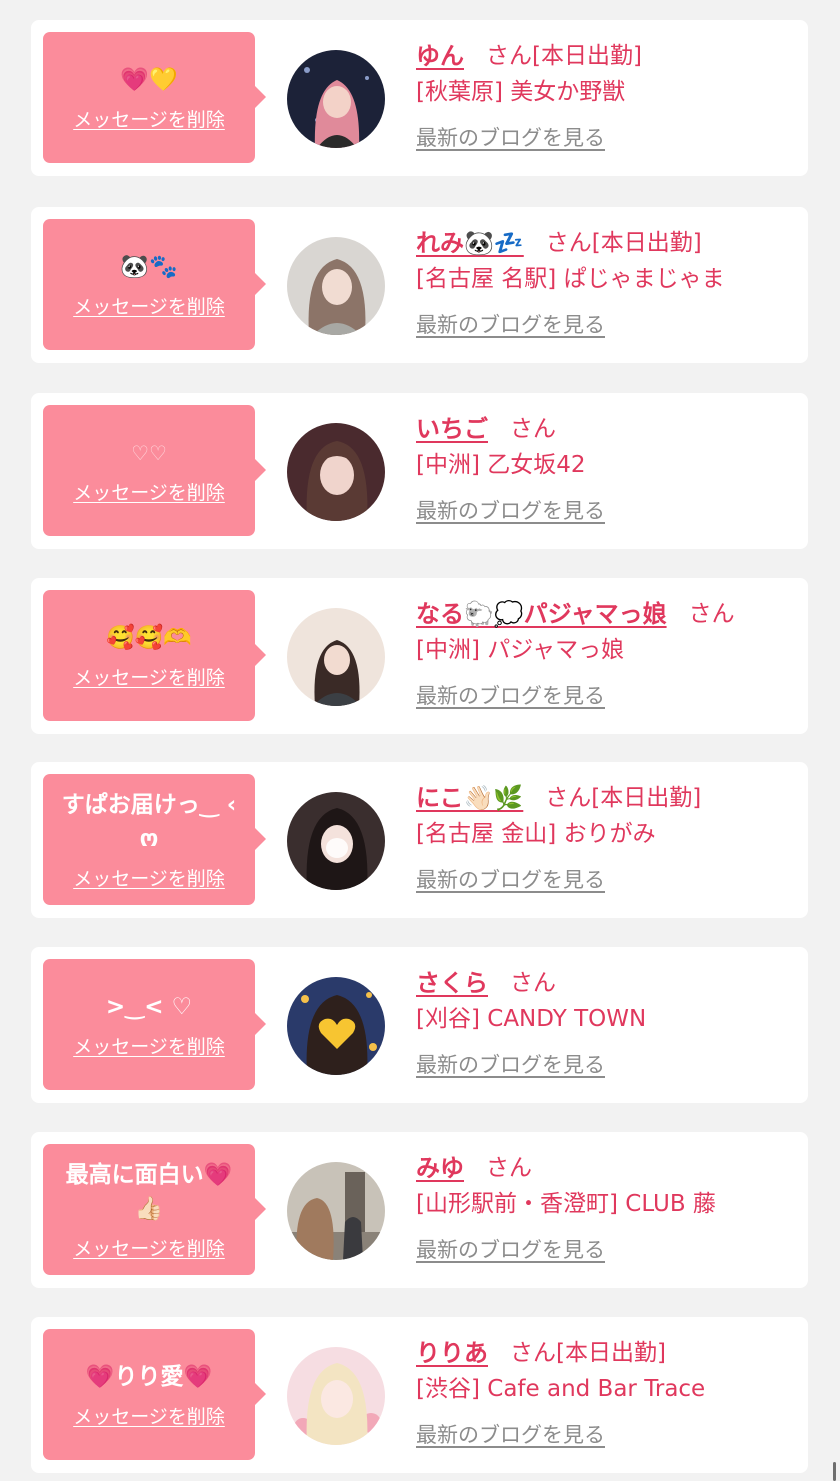  Describe the element at coordinates (452, 426) in the screenshot. I see `girl-name-link: いちご` at that location.